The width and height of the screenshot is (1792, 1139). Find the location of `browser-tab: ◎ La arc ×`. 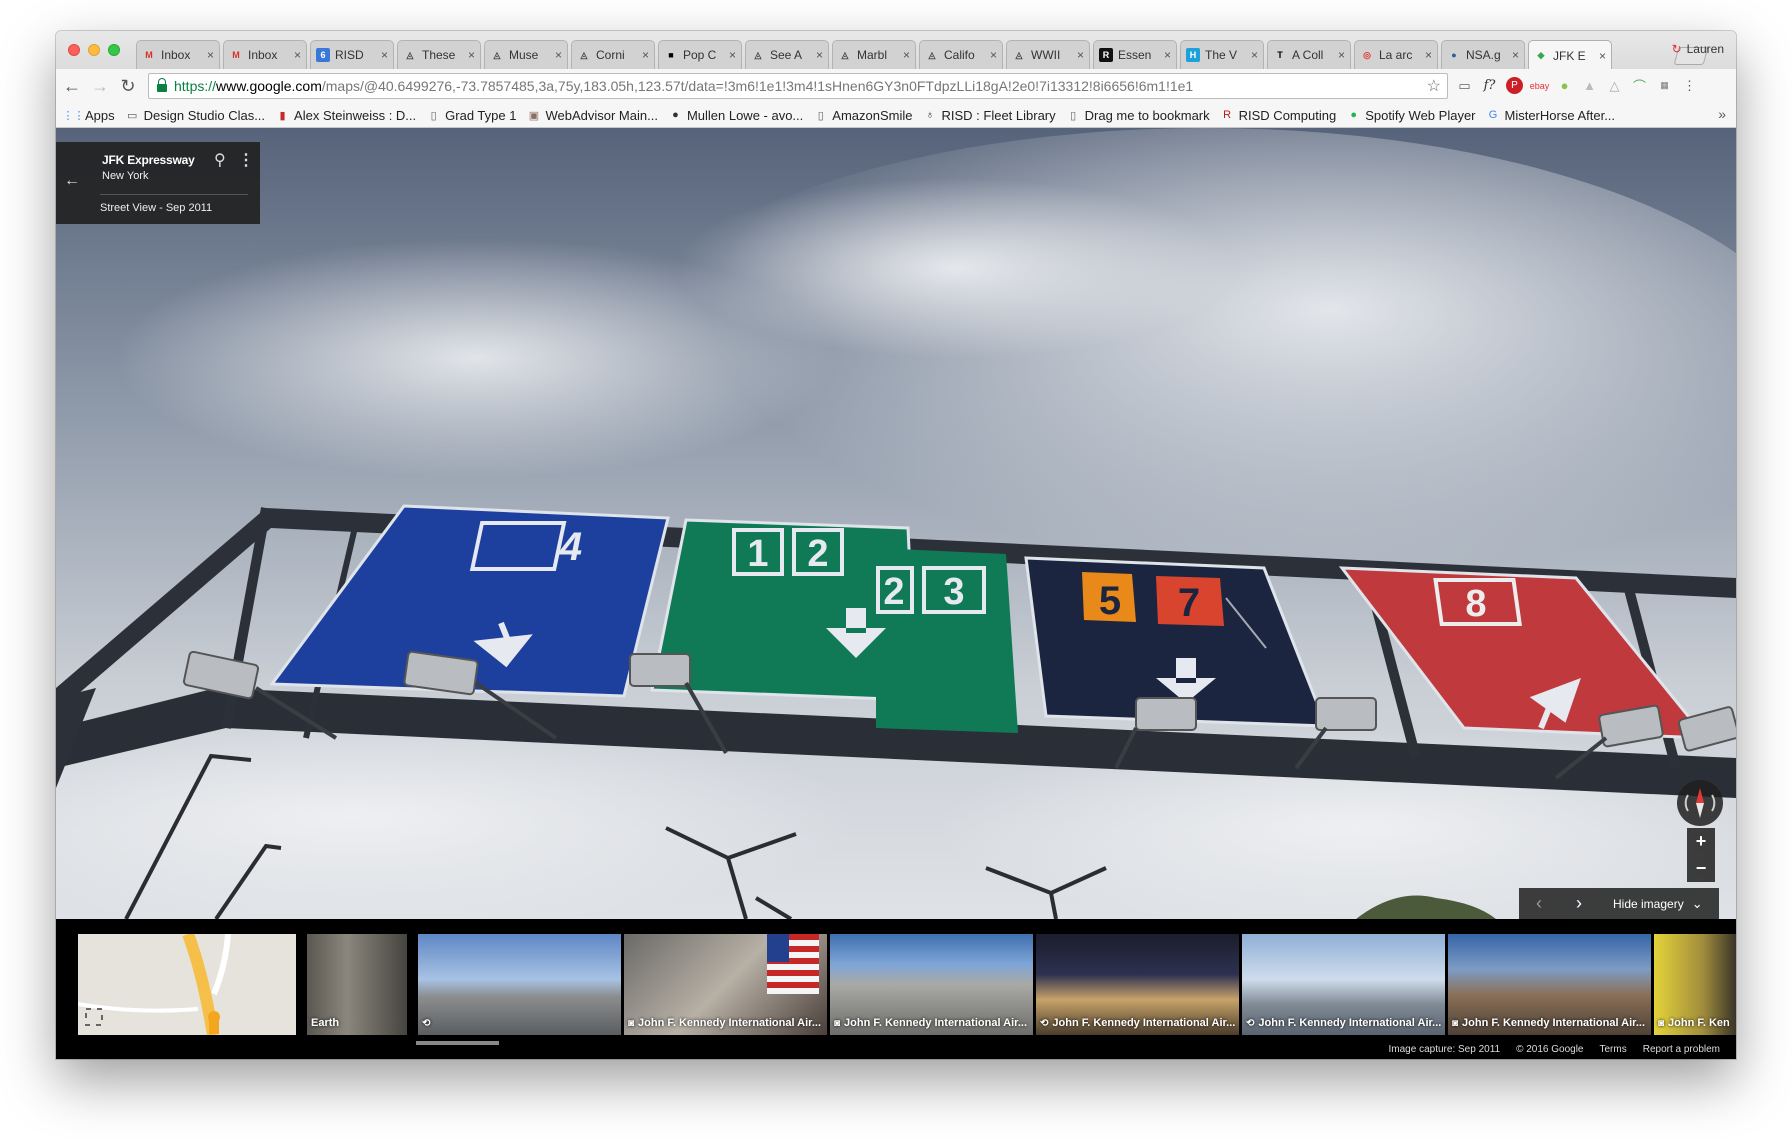

browser-tab: ◎ La arc × is located at coordinates (1396, 54).